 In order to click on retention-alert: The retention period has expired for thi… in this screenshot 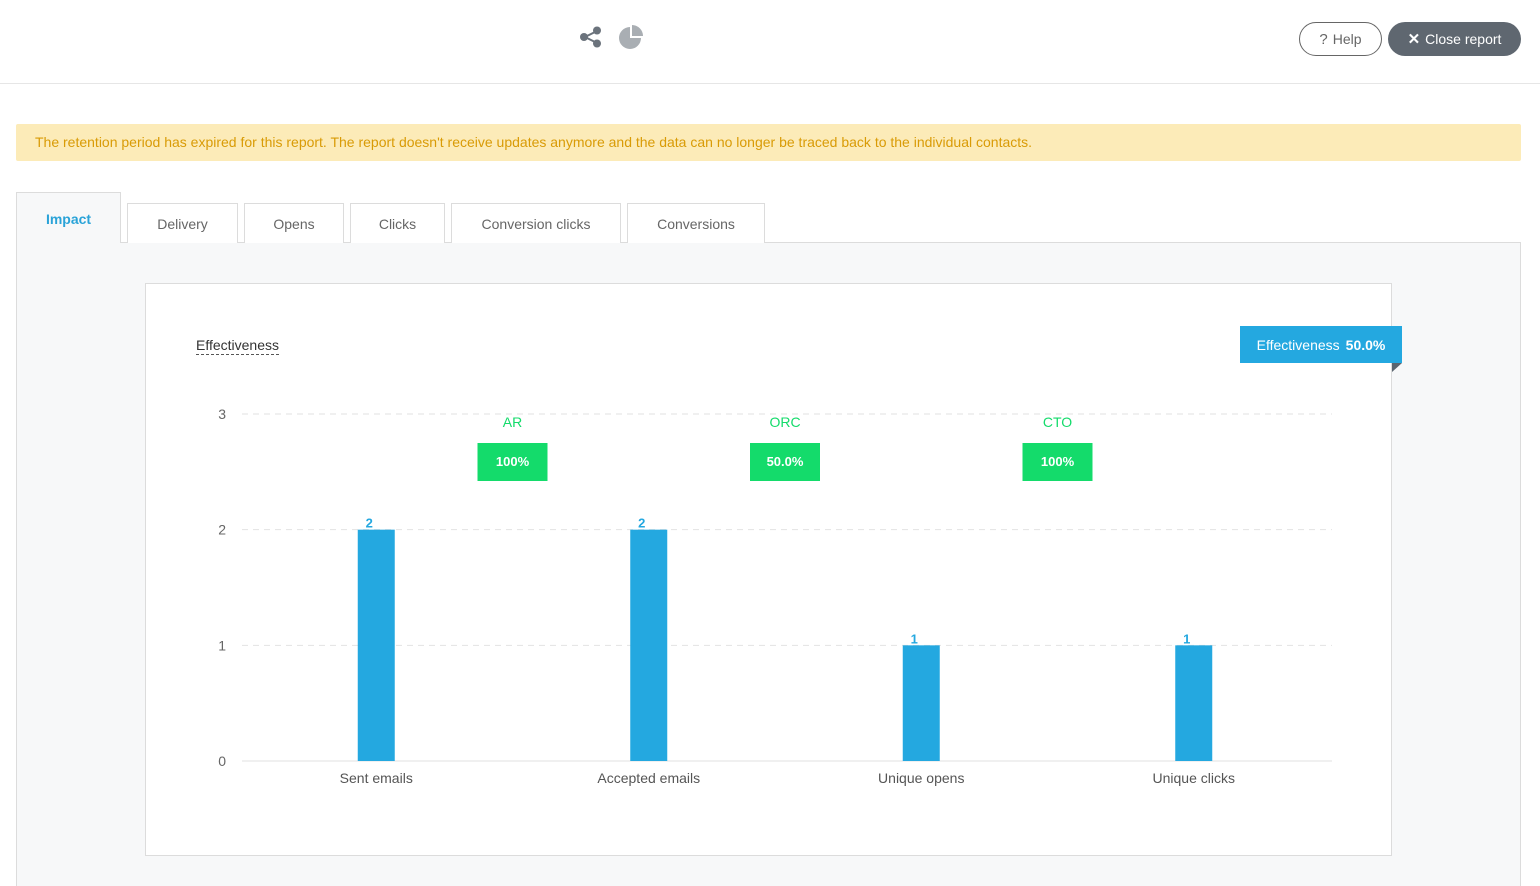, I will do `click(768, 142)`.